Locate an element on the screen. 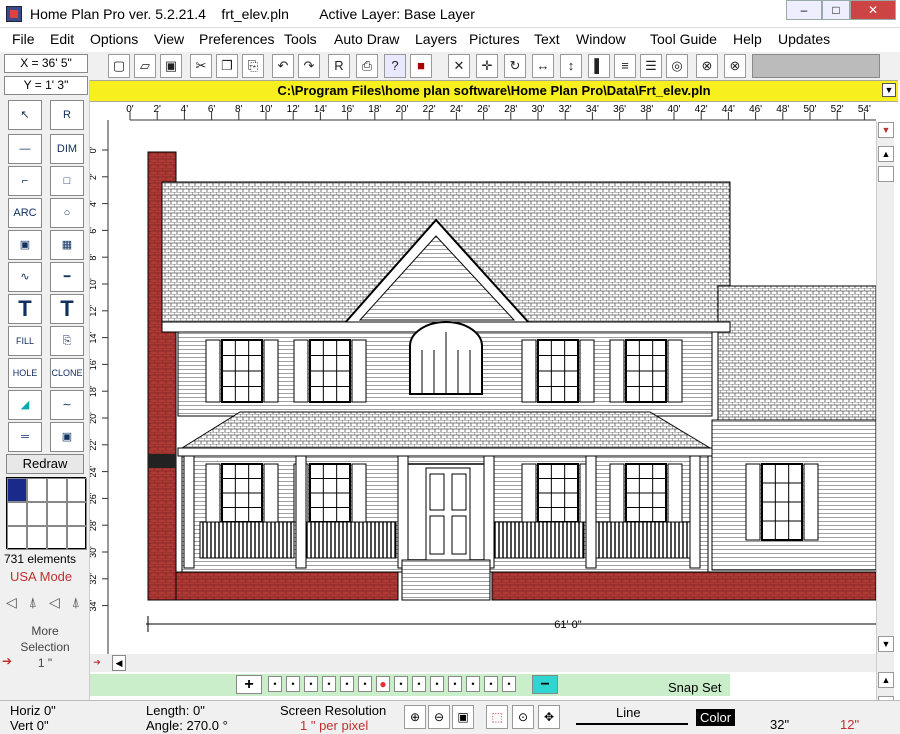  print-icon: ⎙ is located at coordinates (367, 66).